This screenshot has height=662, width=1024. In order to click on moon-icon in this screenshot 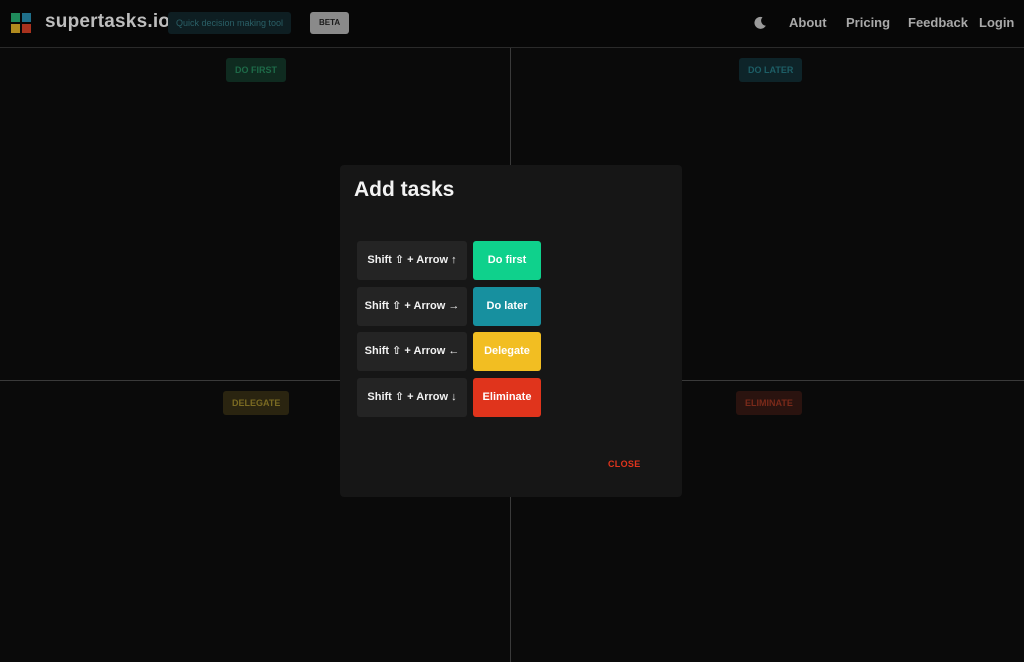, I will do `click(760, 23)`.